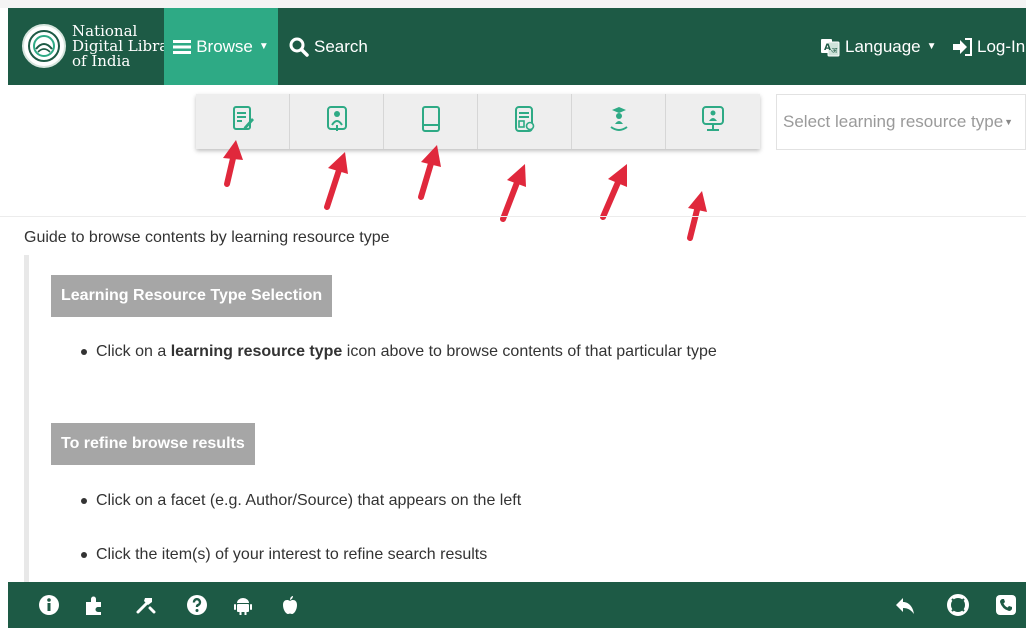 The width and height of the screenshot is (1026, 628). I want to click on search-label: Search, so click(341, 46).